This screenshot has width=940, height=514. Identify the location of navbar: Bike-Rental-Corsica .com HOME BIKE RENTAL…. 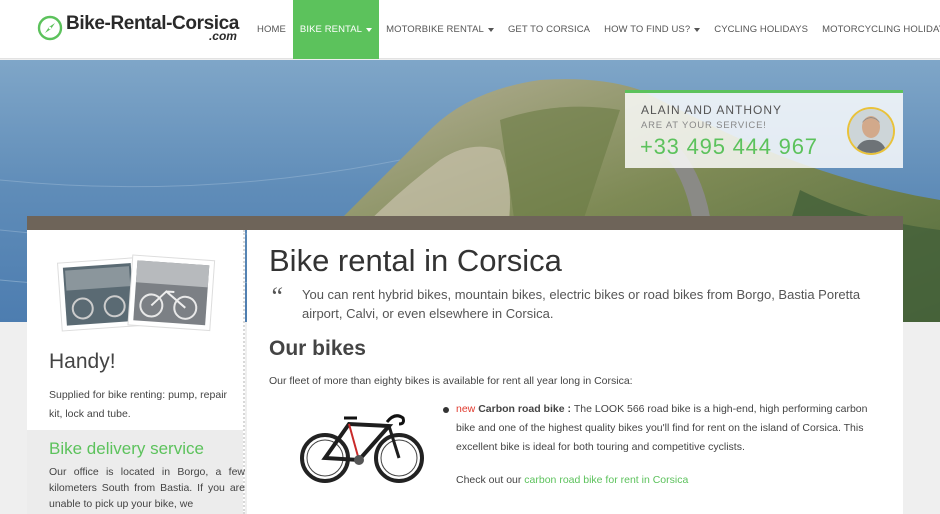
(470, 29).